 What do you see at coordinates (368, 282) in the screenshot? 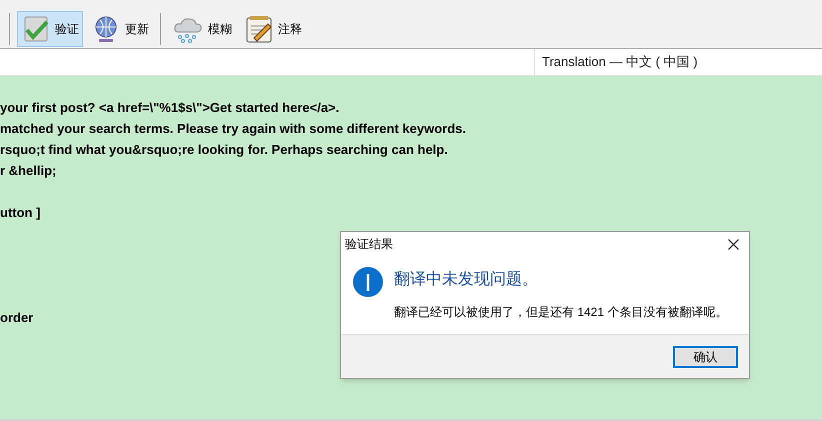
I see `info-icon` at bounding box center [368, 282].